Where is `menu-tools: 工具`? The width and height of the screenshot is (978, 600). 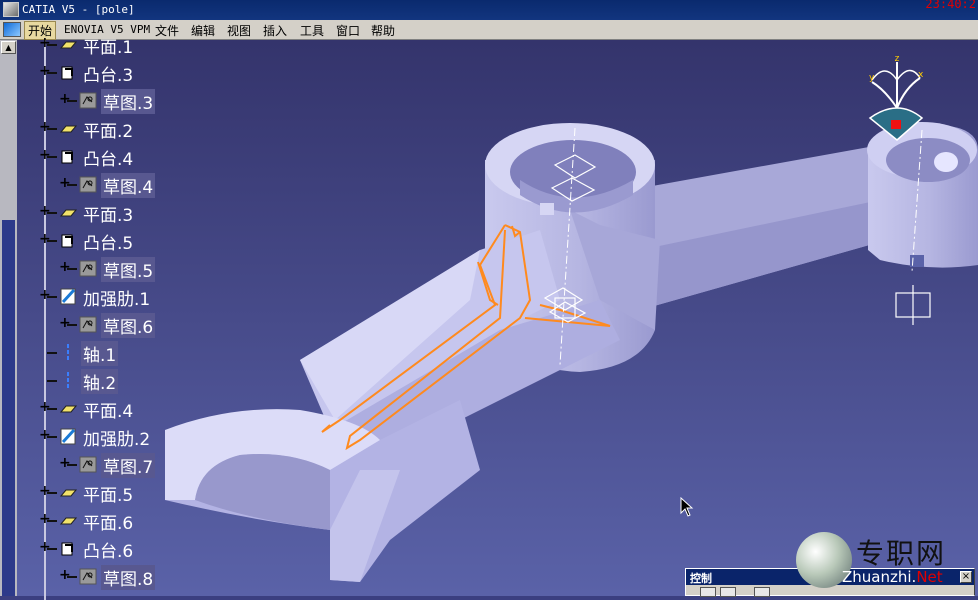 menu-tools: 工具 is located at coordinates (312, 30).